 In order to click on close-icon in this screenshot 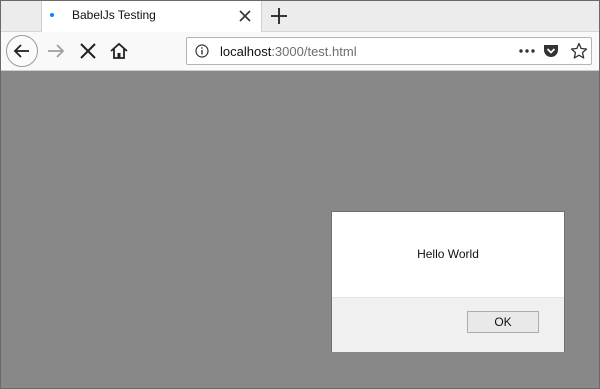, I will do `click(245, 16)`.